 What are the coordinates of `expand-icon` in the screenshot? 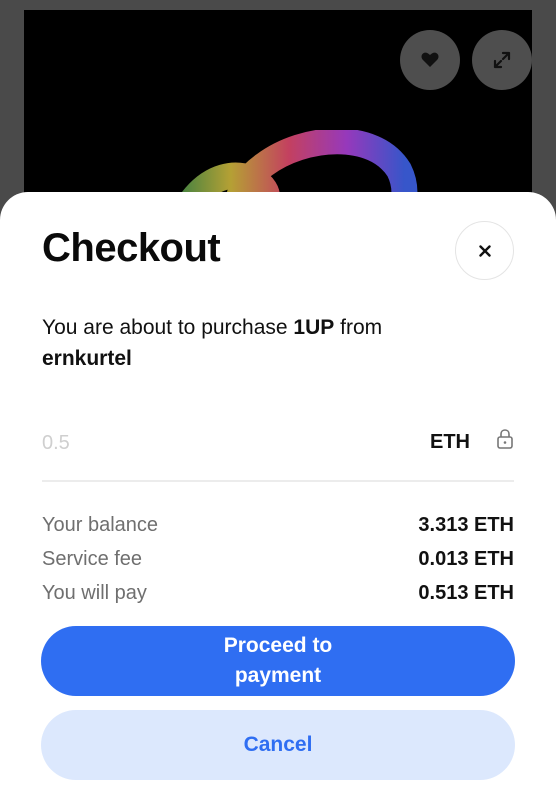 It's located at (502, 60).